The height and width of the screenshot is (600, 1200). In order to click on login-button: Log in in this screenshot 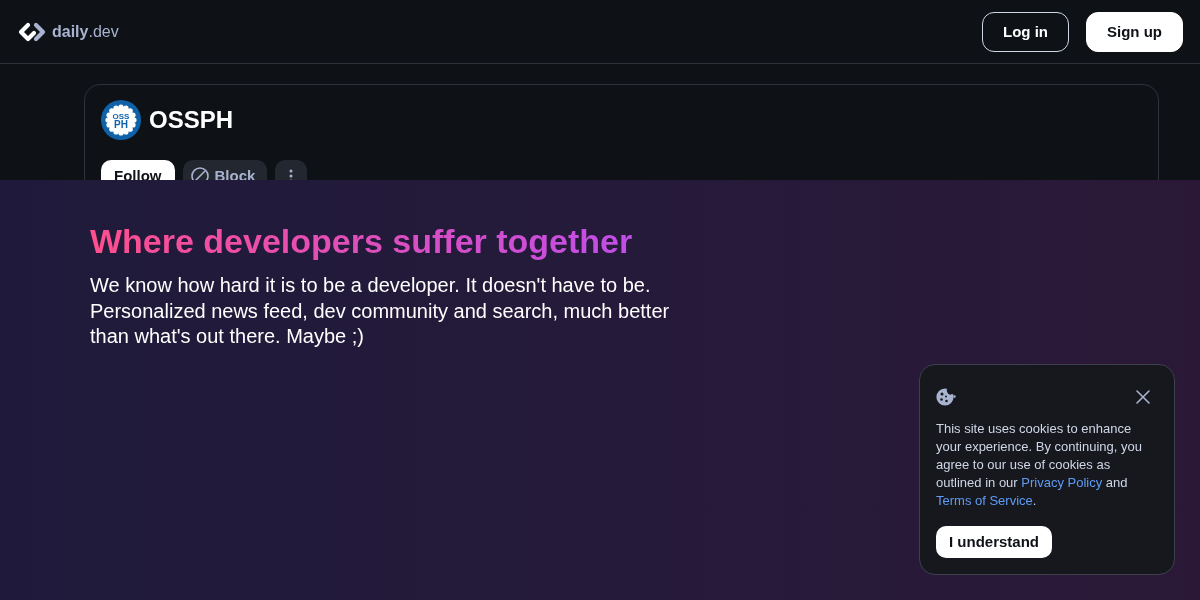, I will do `click(1025, 31)`.